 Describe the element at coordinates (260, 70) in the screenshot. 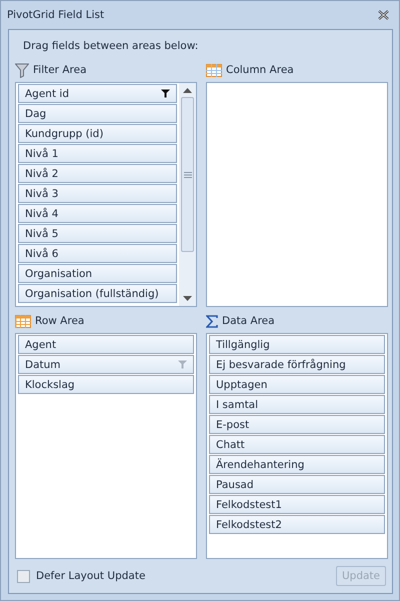

I see `area-title: Column Area` at that location.